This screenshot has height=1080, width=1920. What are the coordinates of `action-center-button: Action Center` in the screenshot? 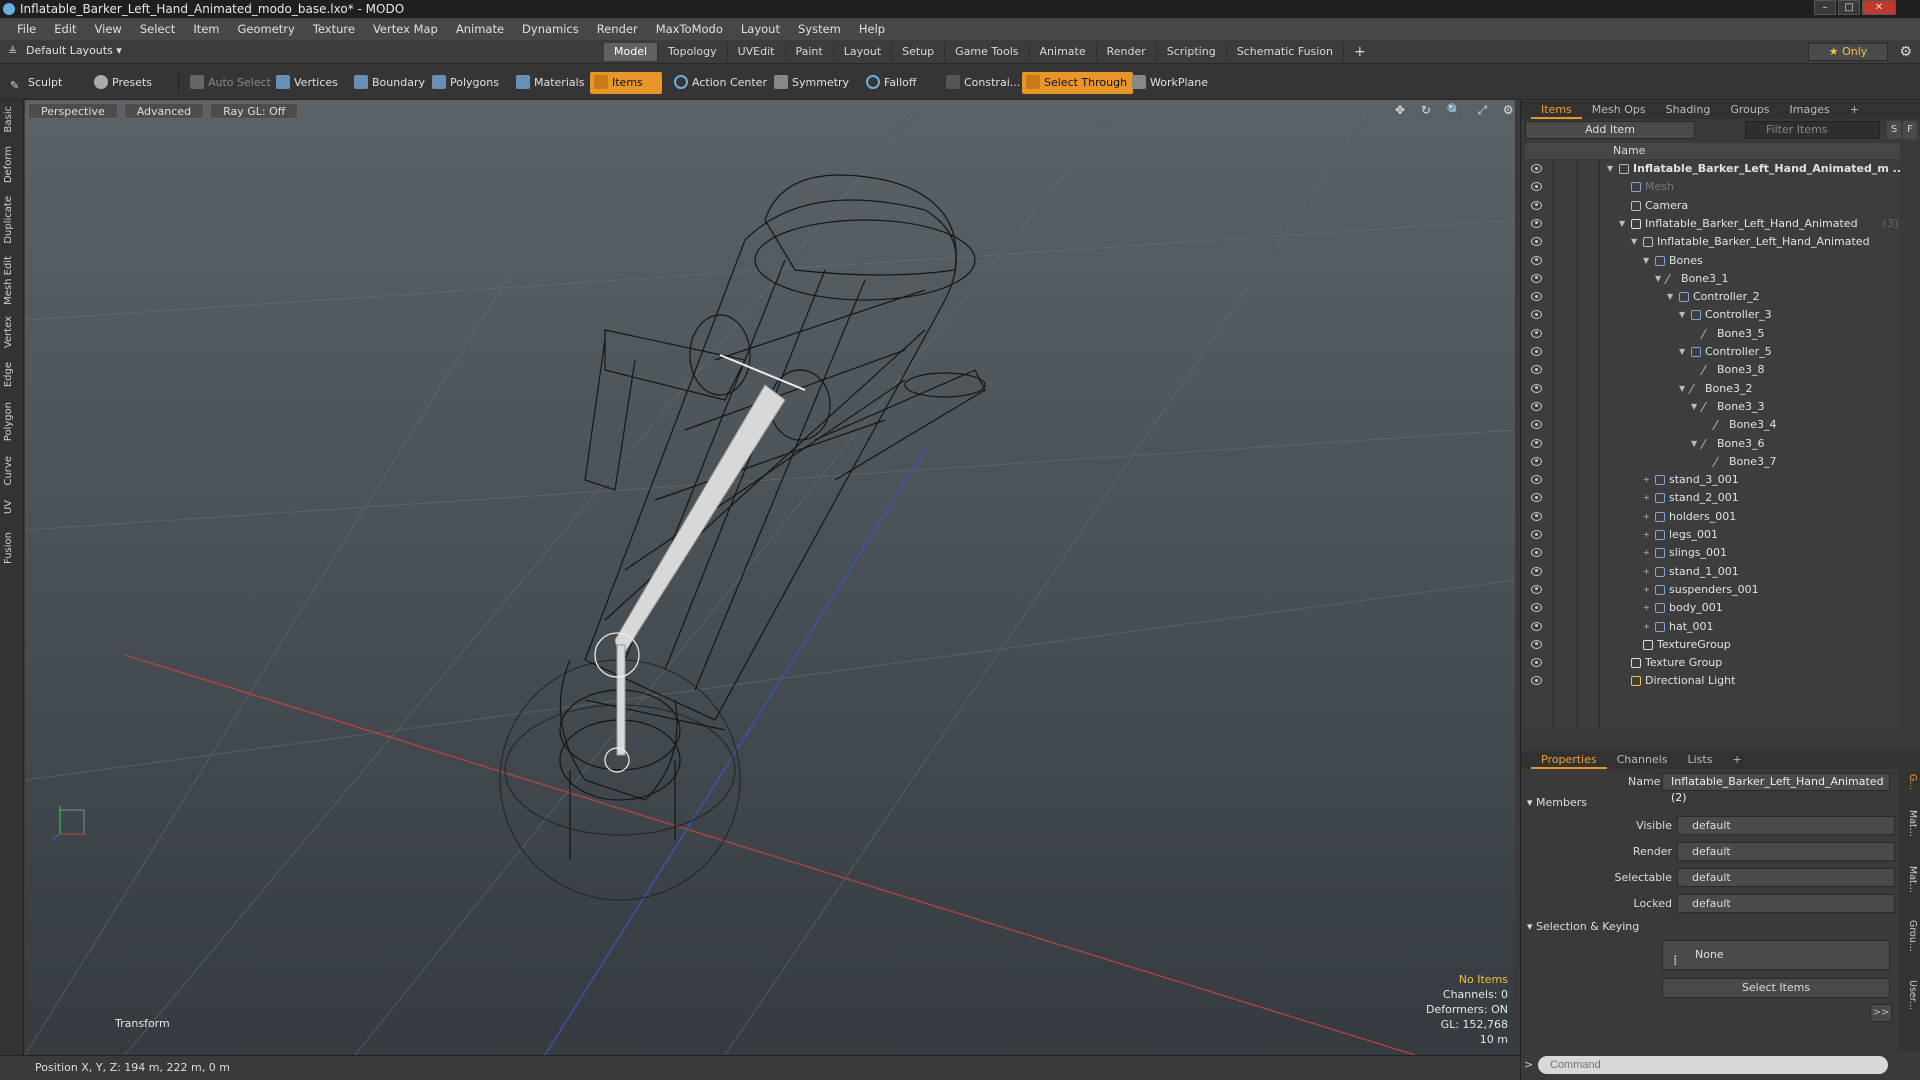 It's located at (721, 83).